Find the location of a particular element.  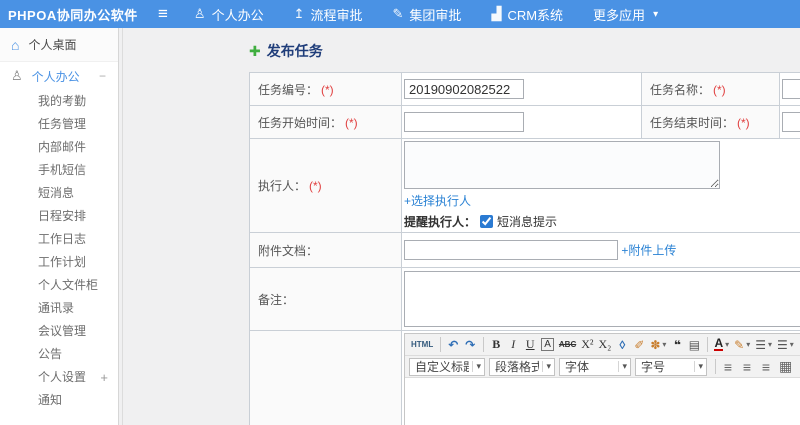

format-brush-button: ✐ is located at coordinates (639, 345).